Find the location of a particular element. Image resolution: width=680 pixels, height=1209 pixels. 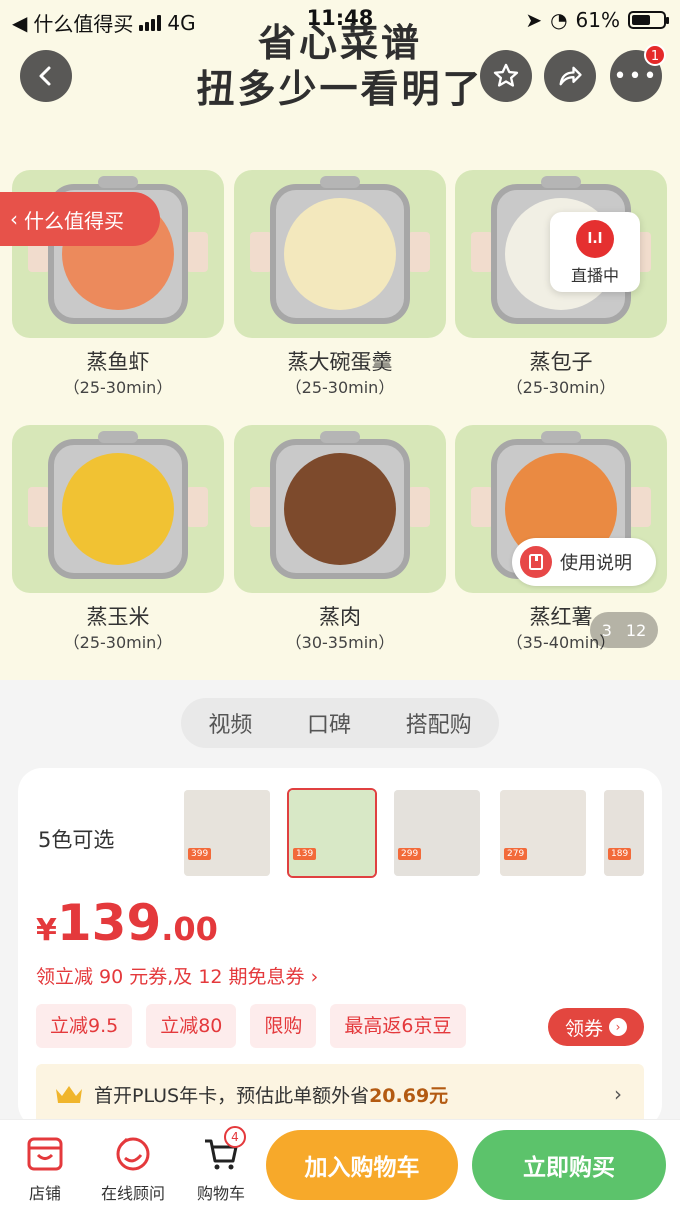

pager-total: 12 is located at coordinates (636, 630).